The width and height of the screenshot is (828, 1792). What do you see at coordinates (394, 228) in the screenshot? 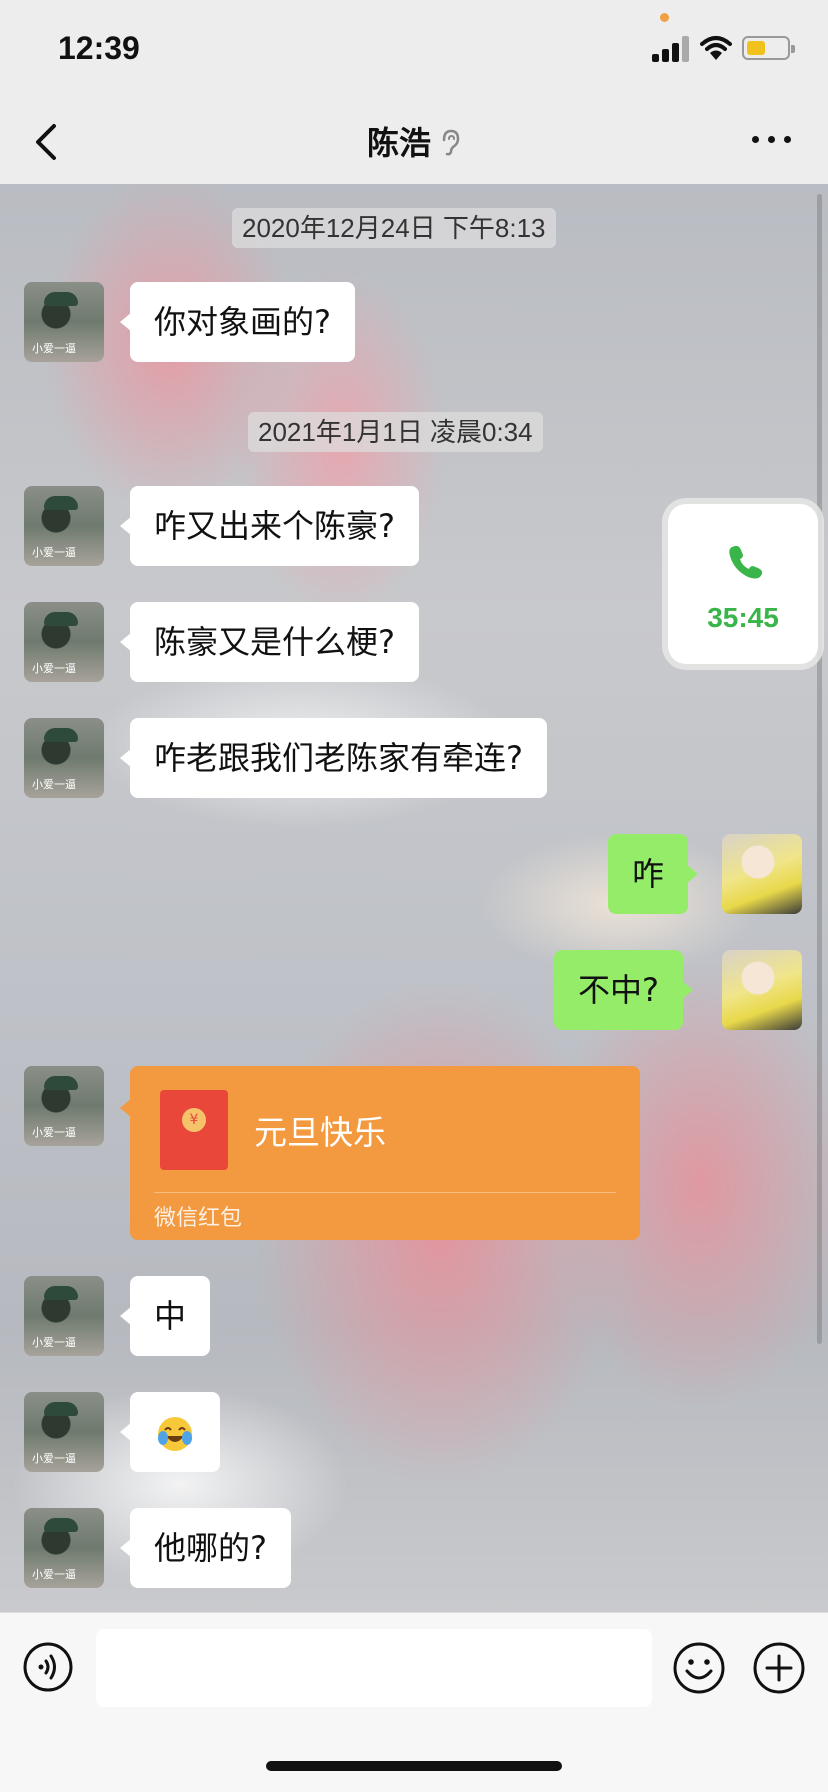
I see `message-timestamp: 2020年12月24日 下午8:13` at bounding box center [394, 228].